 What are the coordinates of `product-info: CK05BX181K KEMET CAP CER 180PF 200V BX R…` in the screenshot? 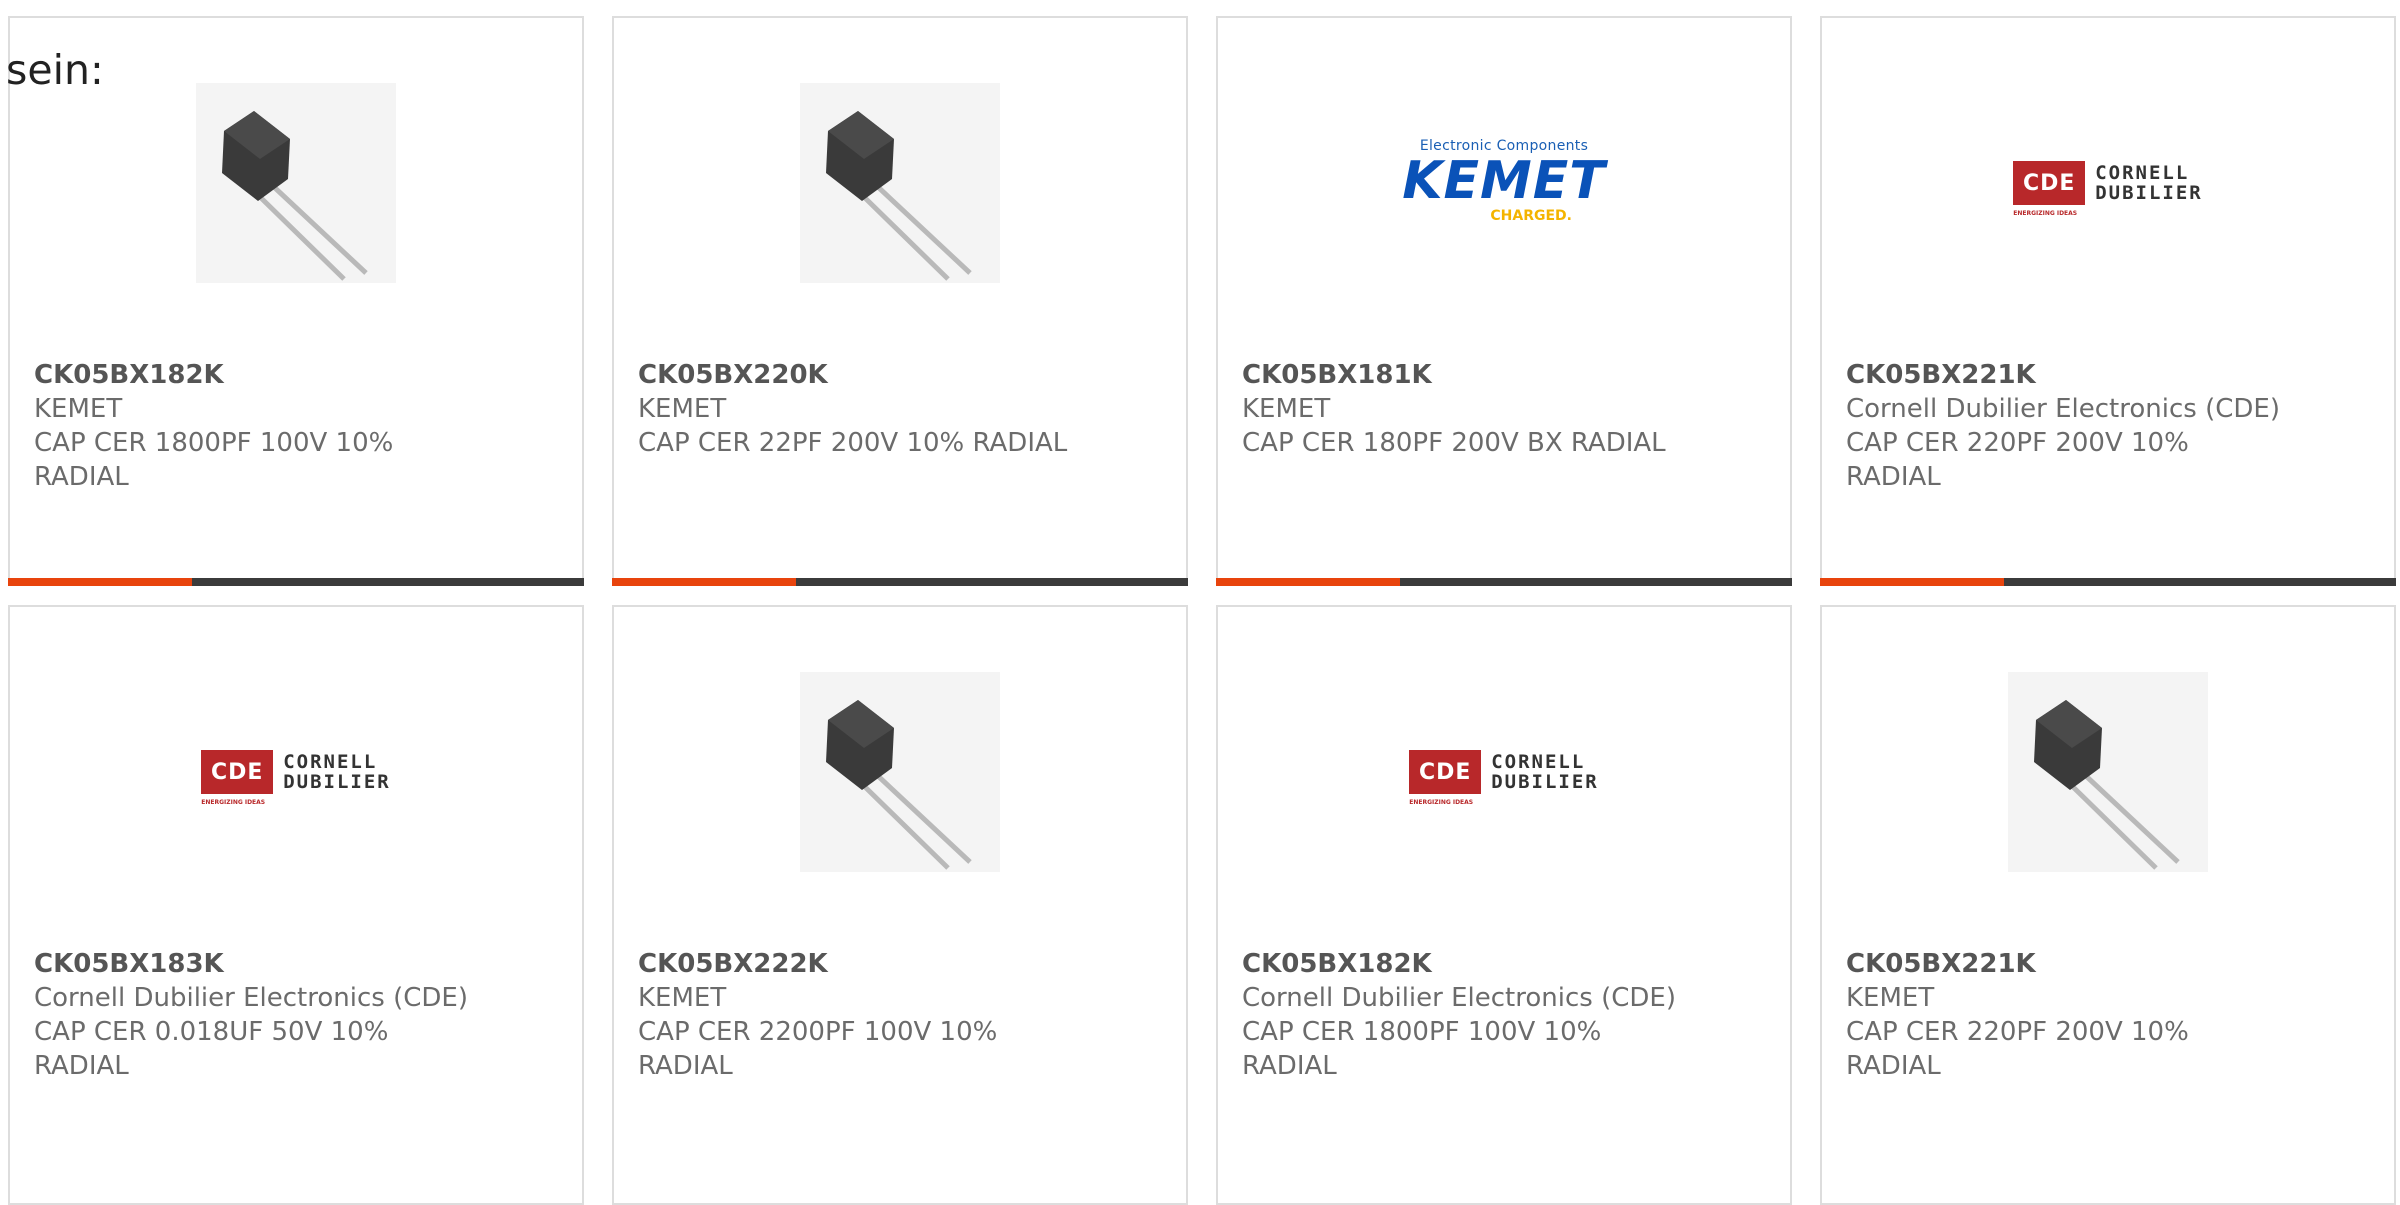 It's located at (1504, 409).